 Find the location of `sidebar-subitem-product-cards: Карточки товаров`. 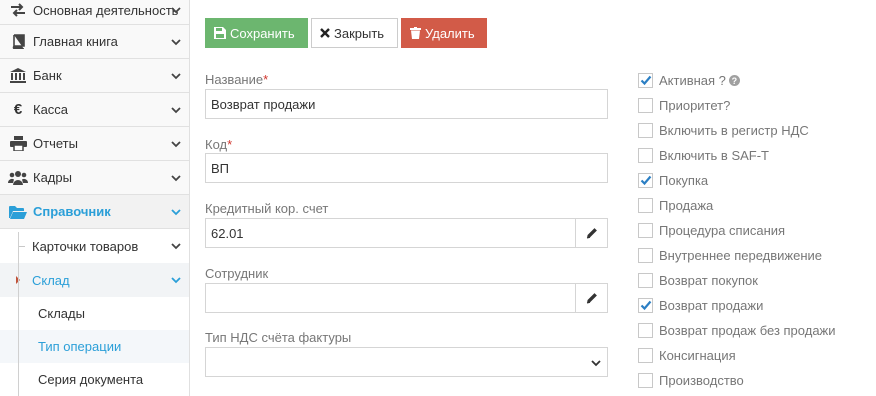

sidebar-subitem-product-cards: Карточки товаров is located at coordinates (94, 246).